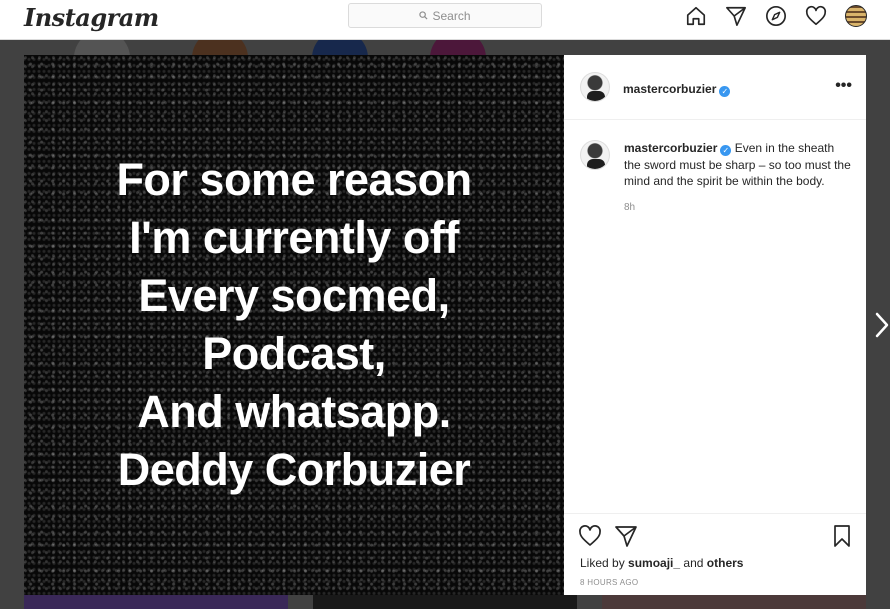 The width and height of the screenshot is (890, 609). I want to click on instagram-logo: Instagram, so click(91, 17).